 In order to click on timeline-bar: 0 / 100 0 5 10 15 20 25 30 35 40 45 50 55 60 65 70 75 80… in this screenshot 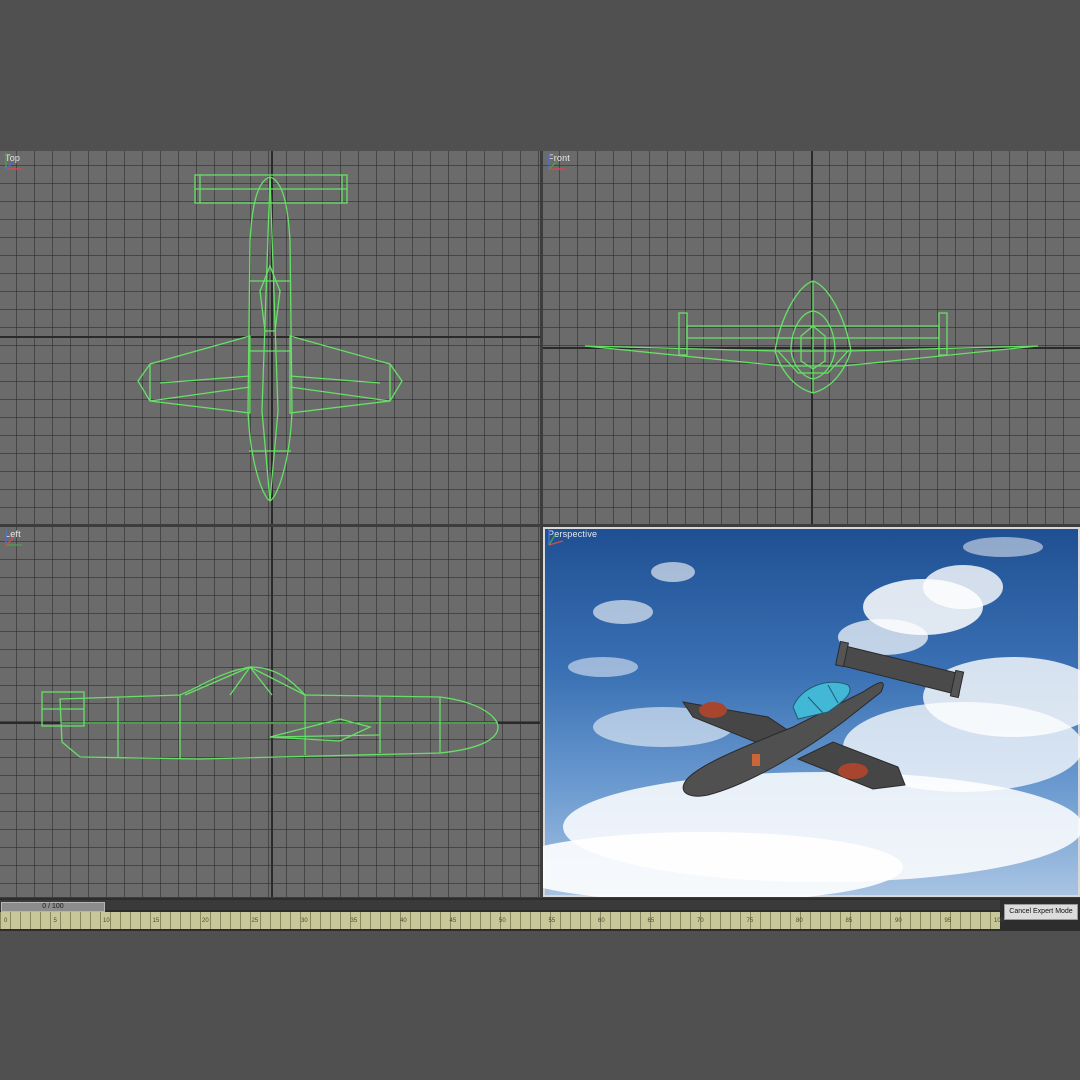, I will do `click(540, 914)`.